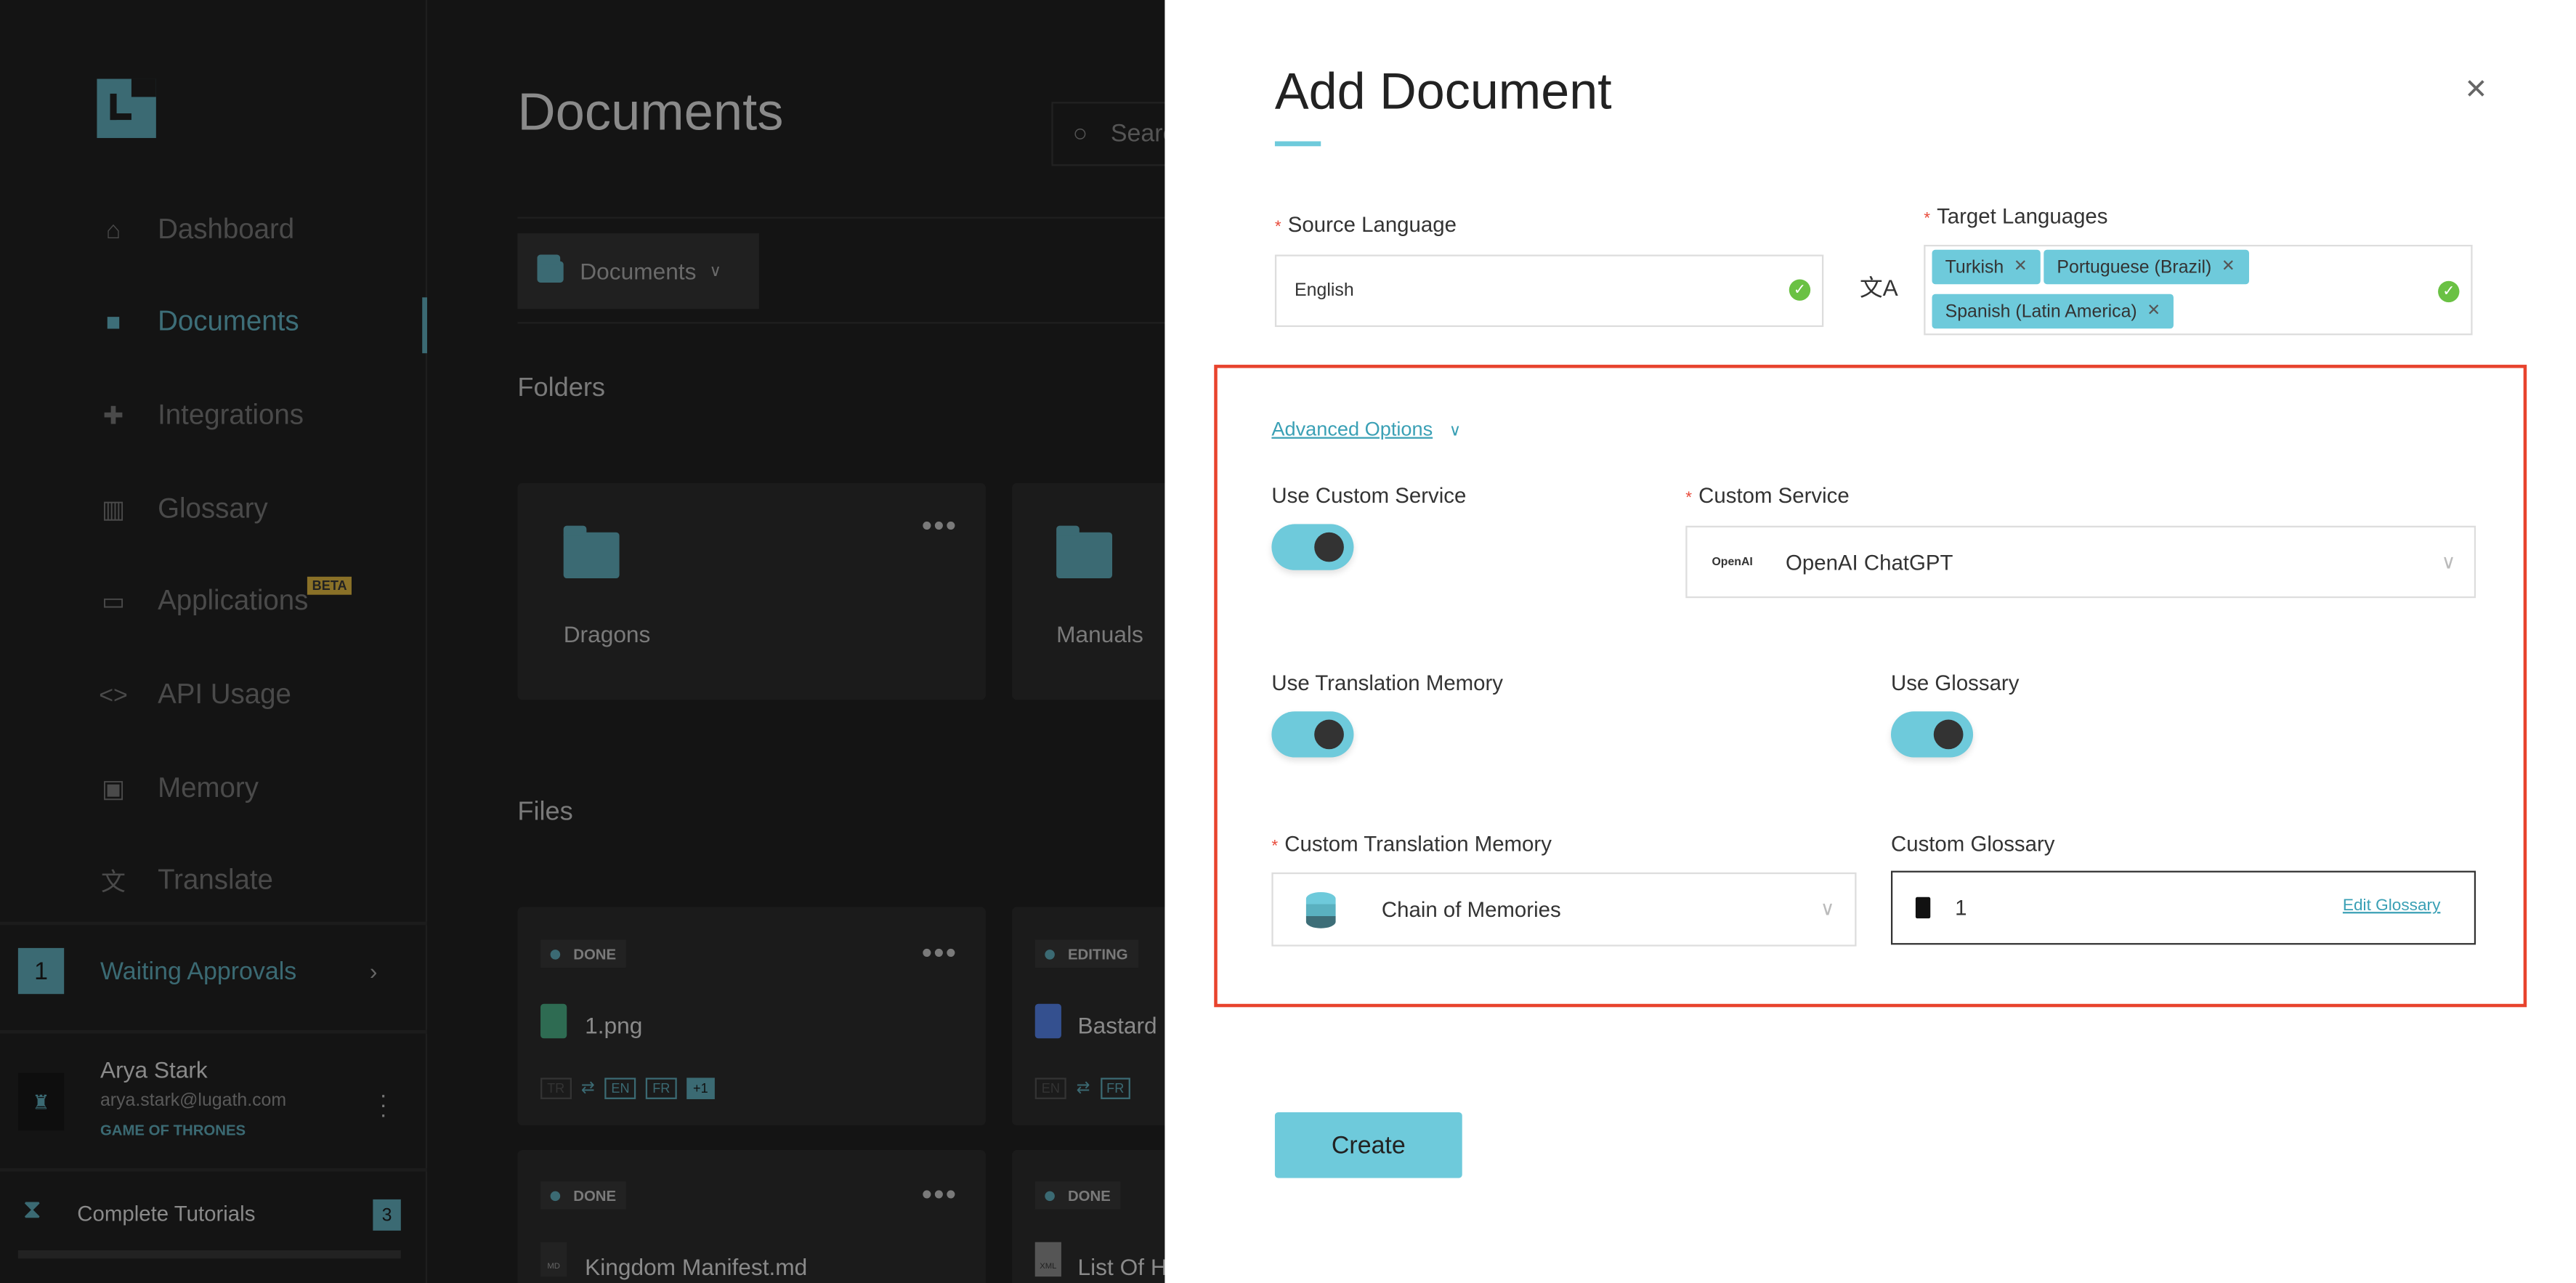  I want to click on doc-file-icon, so click(1047, 1021).